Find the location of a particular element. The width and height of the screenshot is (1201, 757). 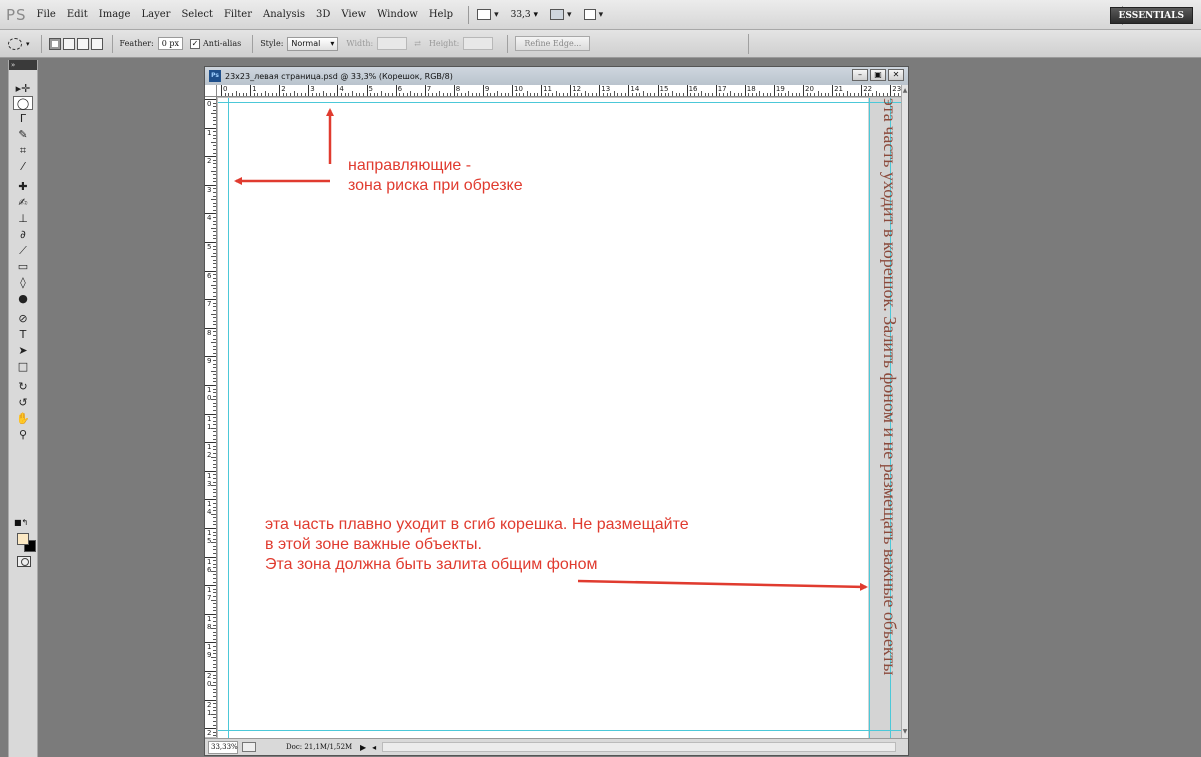

hand-tool-icon: ✋ is located at coordinates (23, 419).